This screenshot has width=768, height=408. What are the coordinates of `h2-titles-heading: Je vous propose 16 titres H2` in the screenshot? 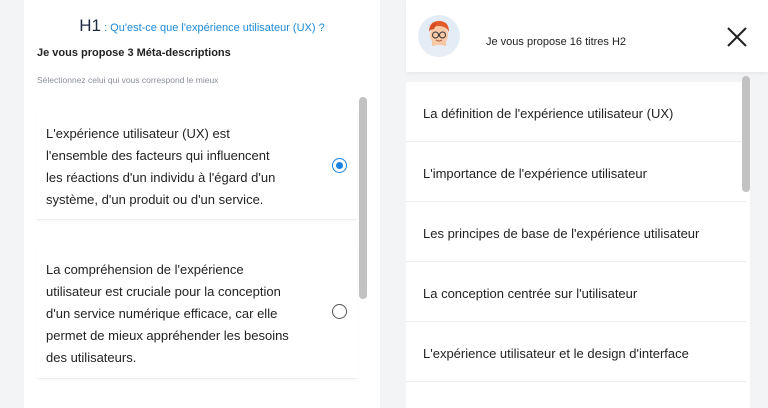 It's located at (556, 42).